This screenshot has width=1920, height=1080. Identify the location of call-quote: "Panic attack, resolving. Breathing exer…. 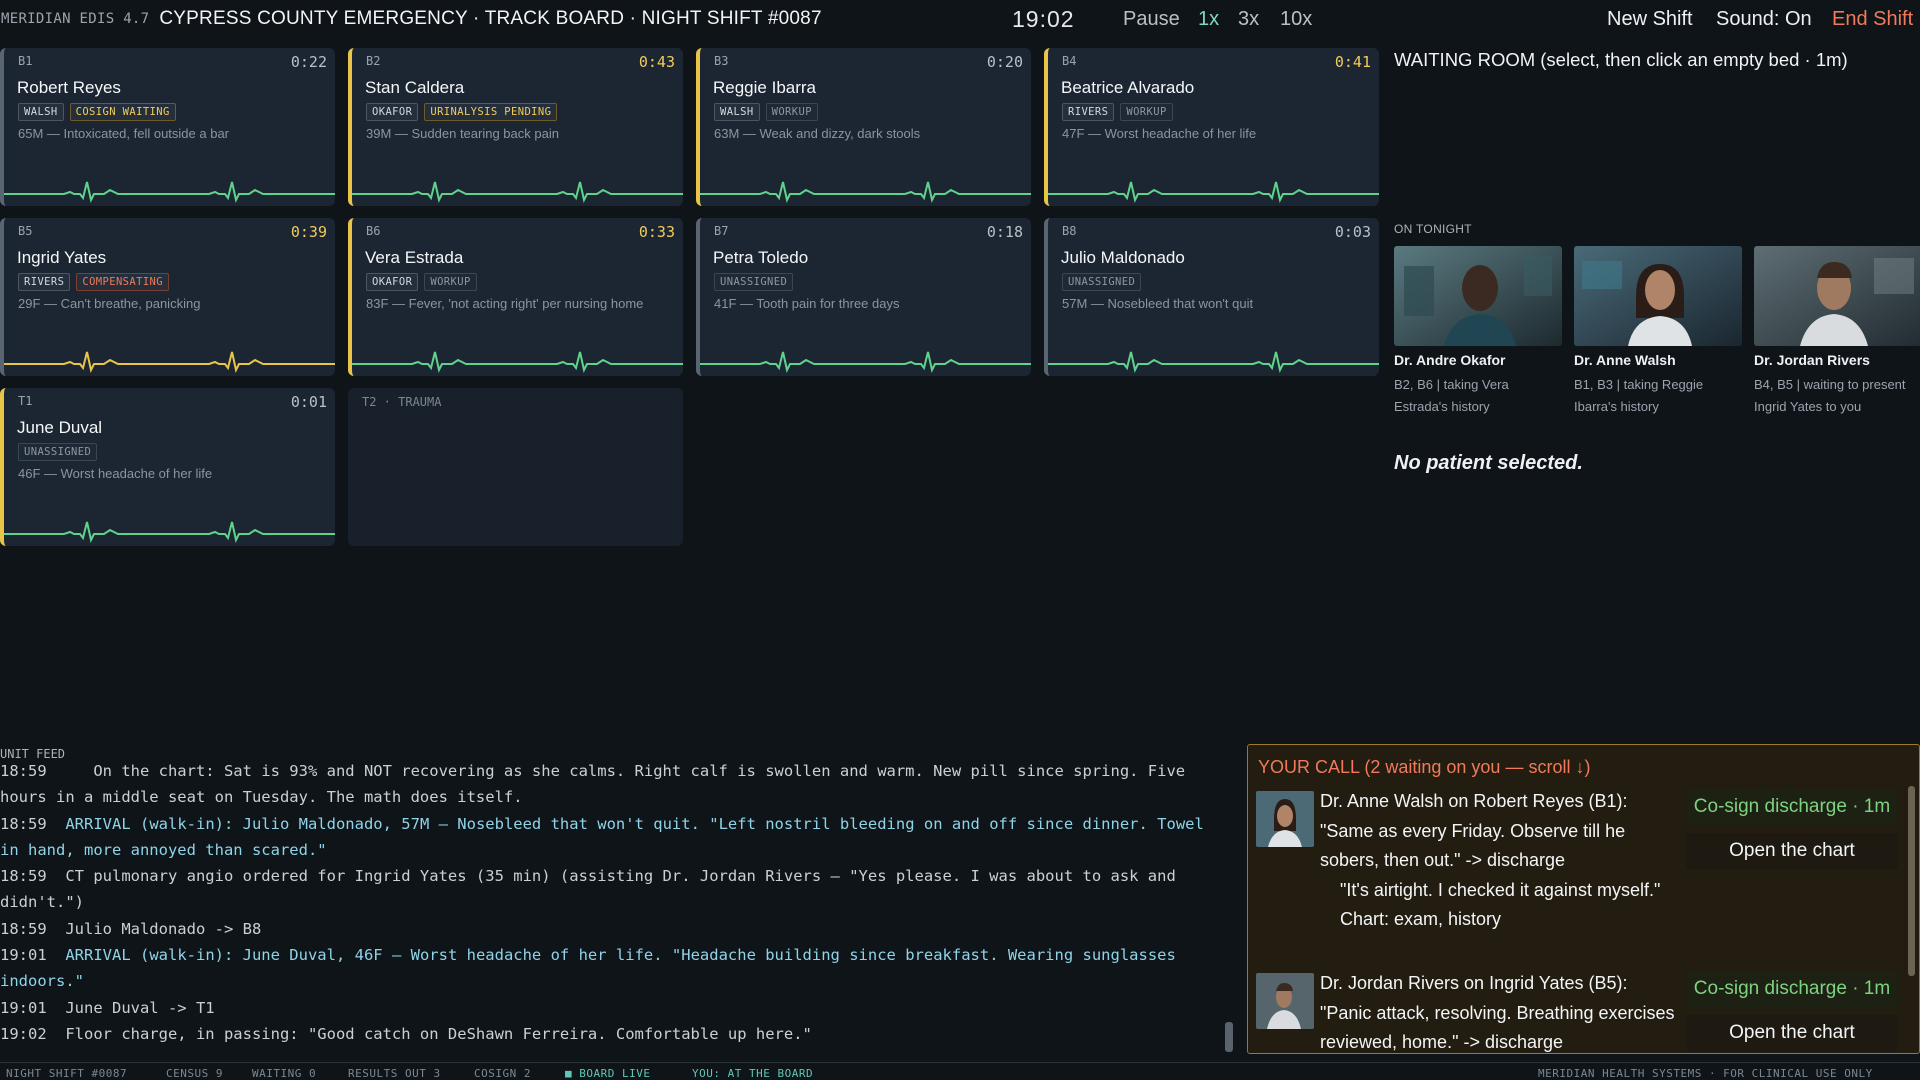
(1497, 1027).